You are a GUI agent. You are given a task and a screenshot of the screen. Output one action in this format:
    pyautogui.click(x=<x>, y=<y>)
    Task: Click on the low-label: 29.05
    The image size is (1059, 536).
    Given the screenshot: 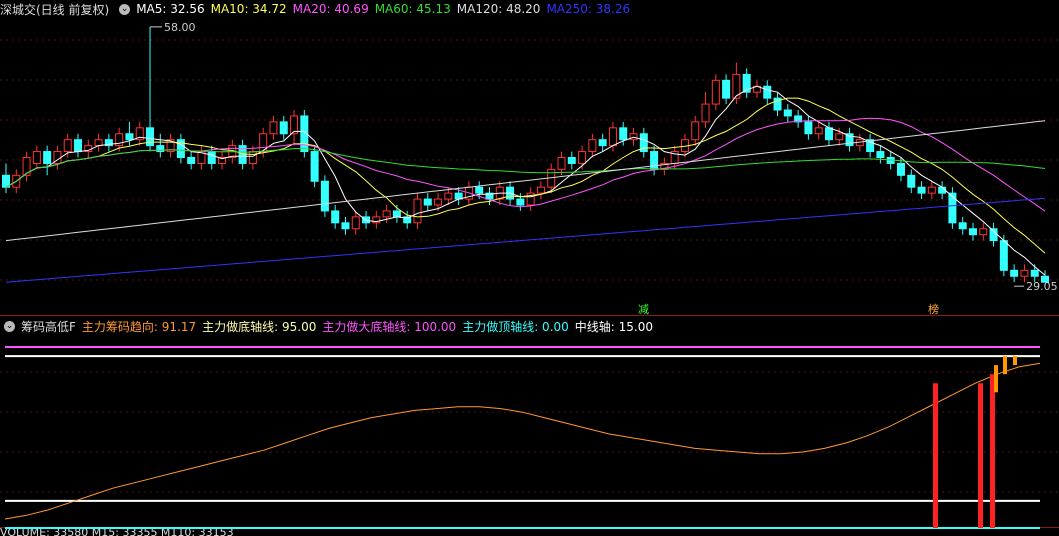 What is the action you would take?
    pyautogui.click(x=1042, y=286)
    